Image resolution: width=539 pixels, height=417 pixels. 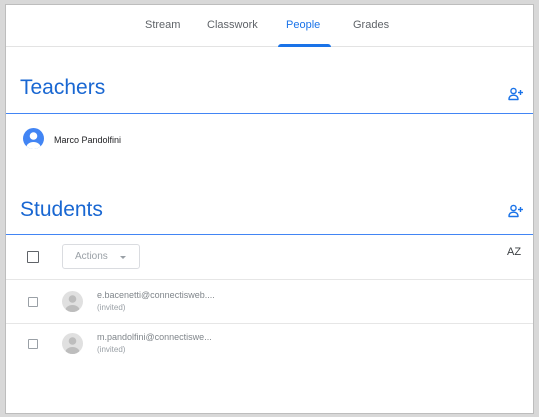 I want to click on top-nav: Stream Classwork People Grades, so click(x=269, y=26).